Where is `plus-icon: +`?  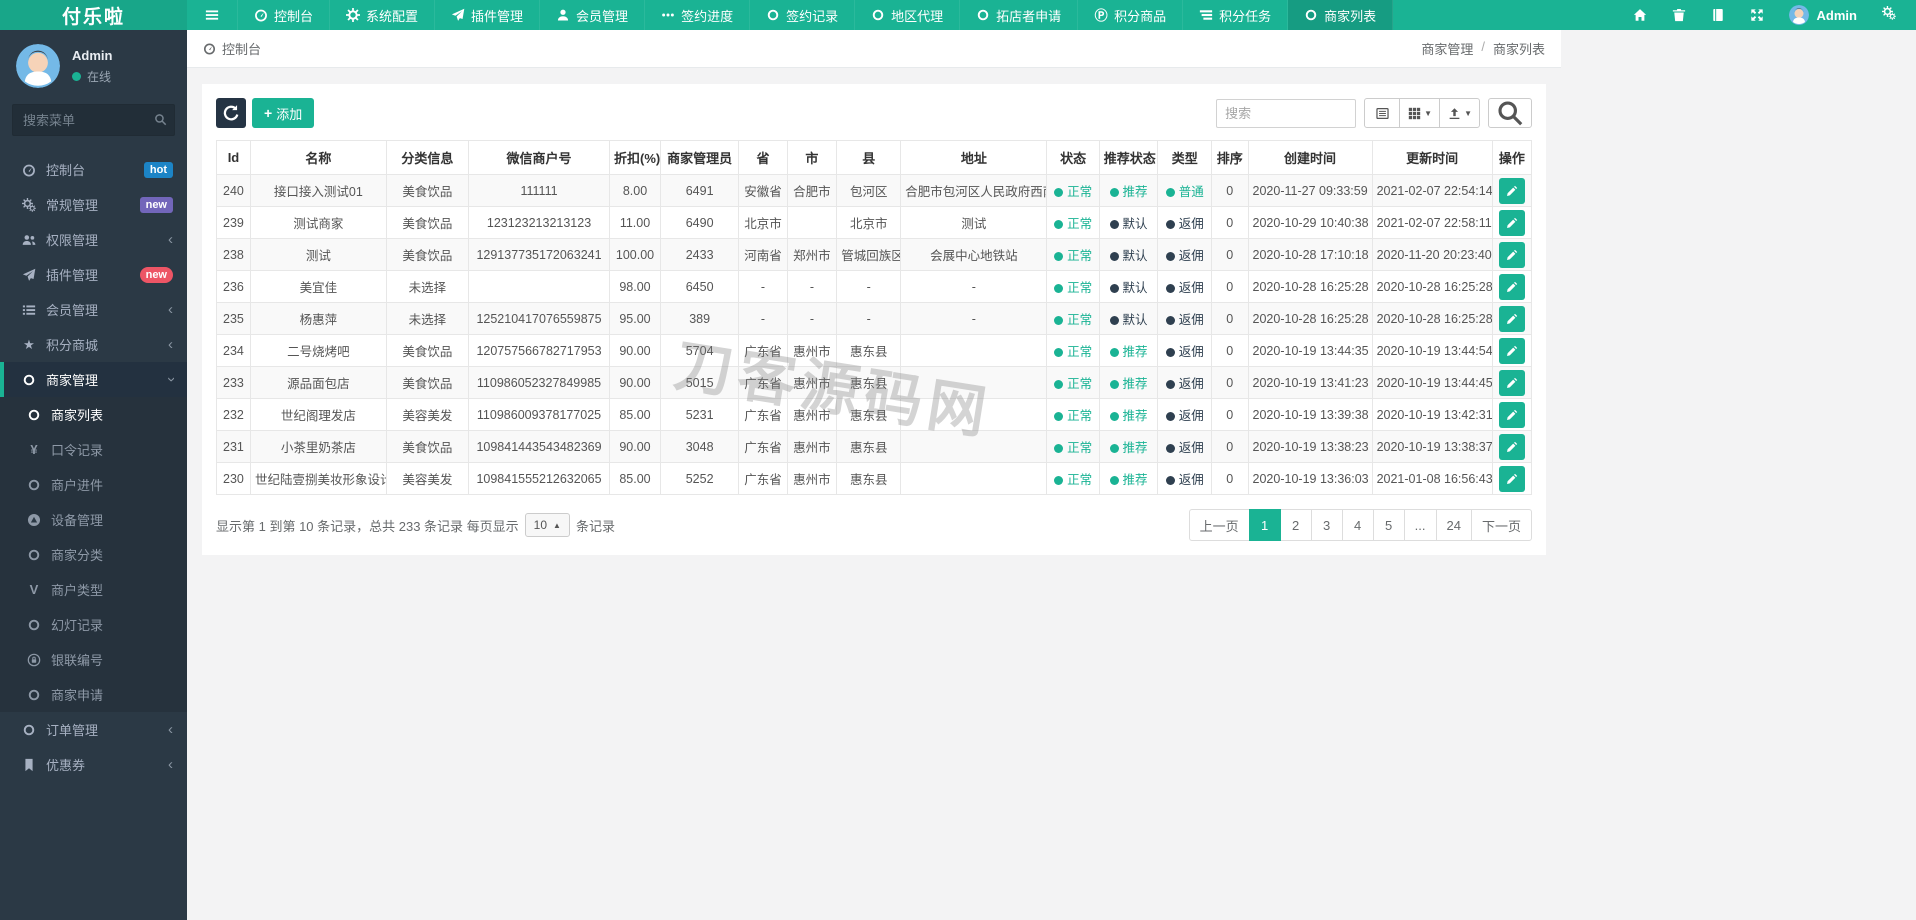
plus-icon: + is located at coordinates (268, 113).